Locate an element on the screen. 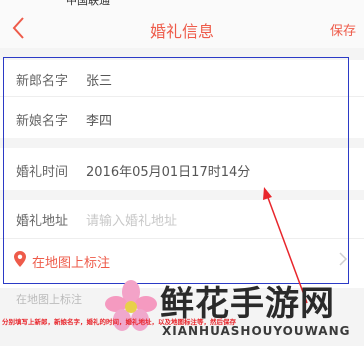 The image size is (364, 346). navigation-bar: 婚礼信息 保存 is located at coordinates (182, 28).